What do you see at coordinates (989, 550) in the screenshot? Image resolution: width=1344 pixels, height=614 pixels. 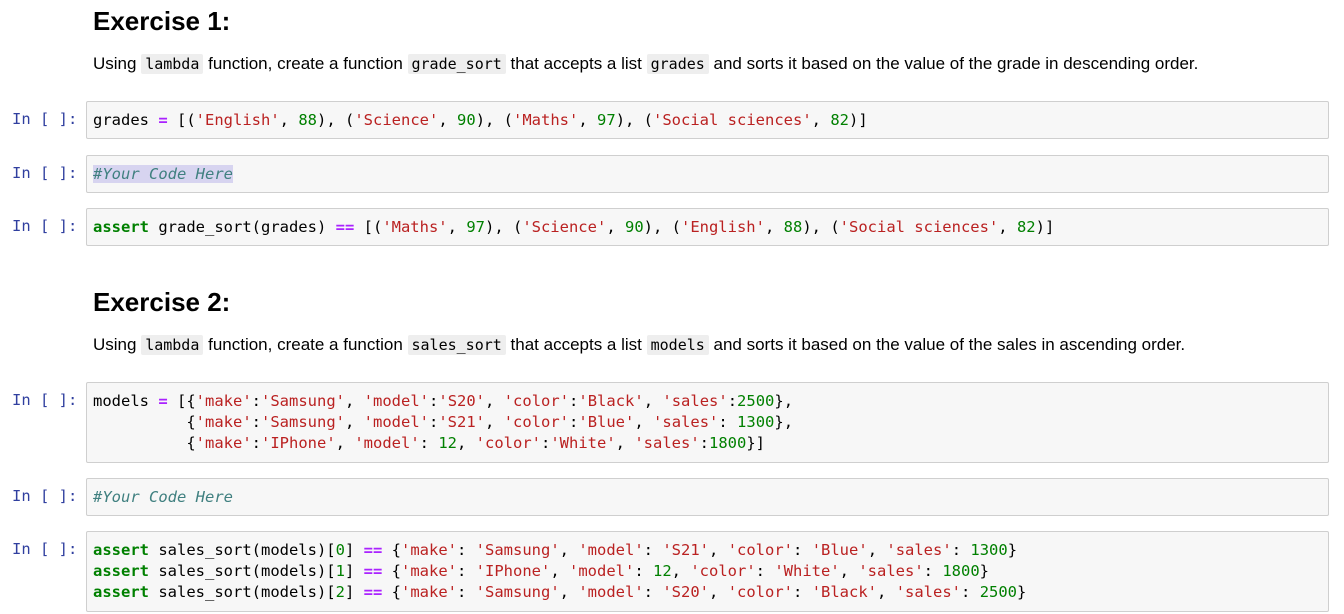 I see `code-number: 1300` at bounding box center [989, 550].